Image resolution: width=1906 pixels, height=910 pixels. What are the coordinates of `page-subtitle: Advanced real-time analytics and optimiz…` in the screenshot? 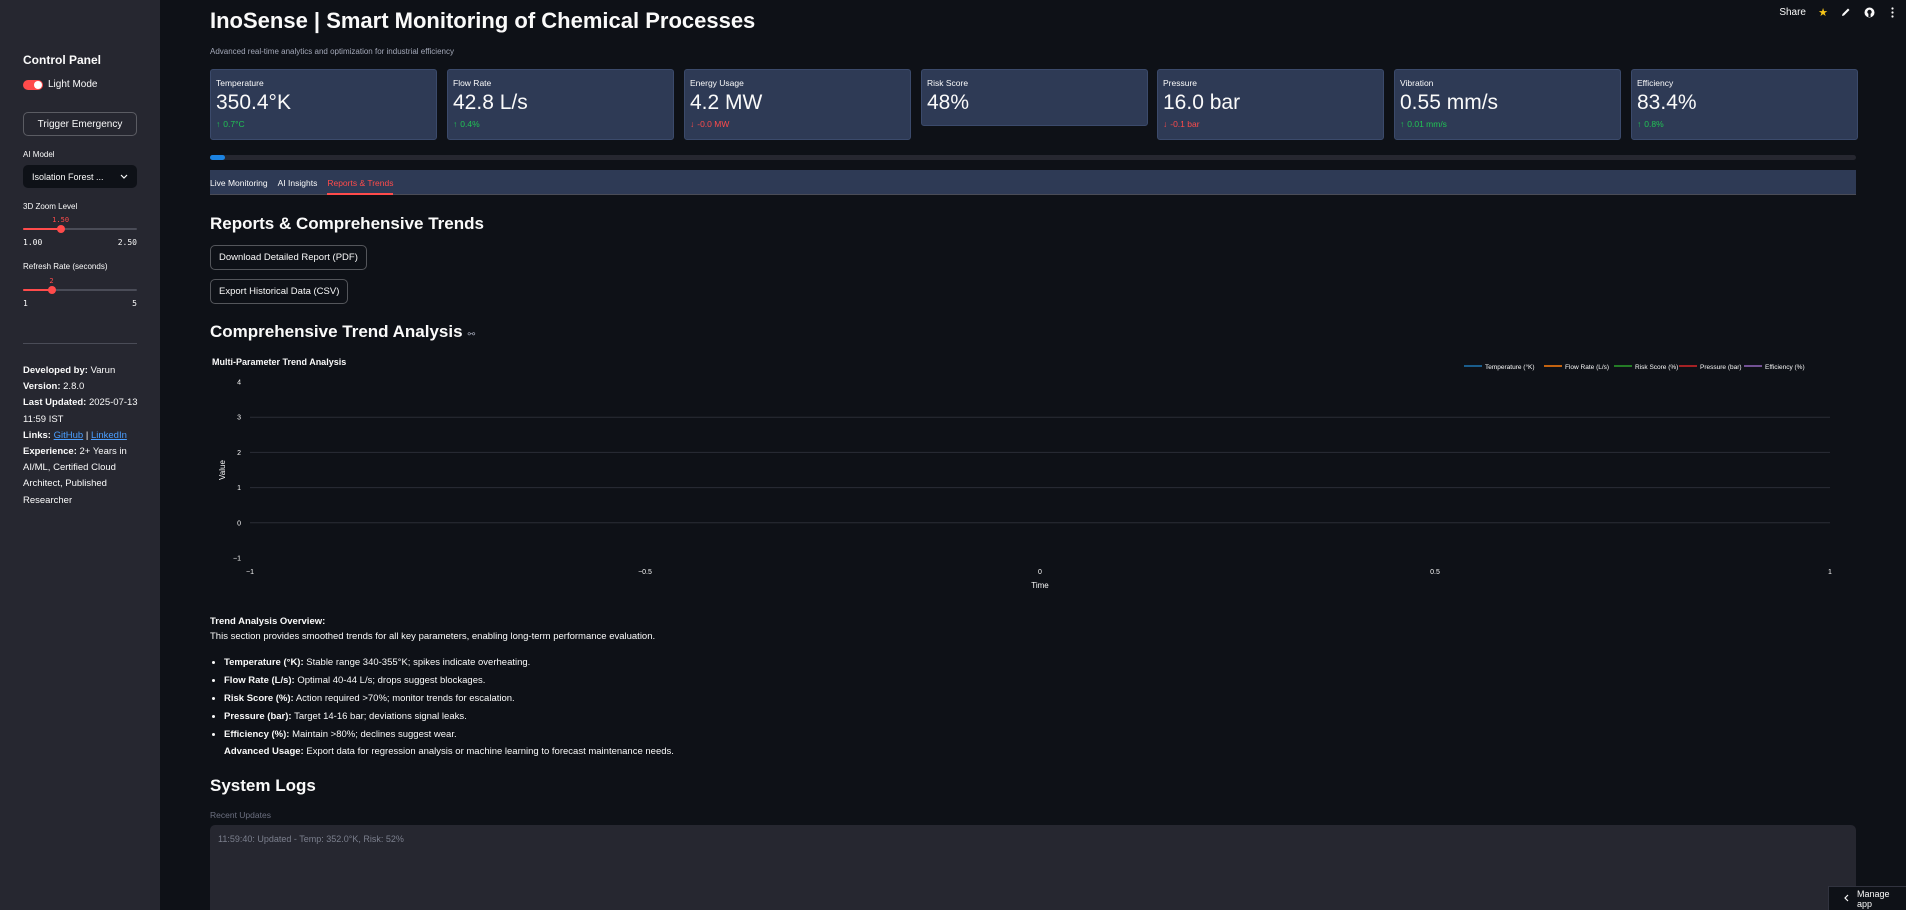 It's located at (332, 51).